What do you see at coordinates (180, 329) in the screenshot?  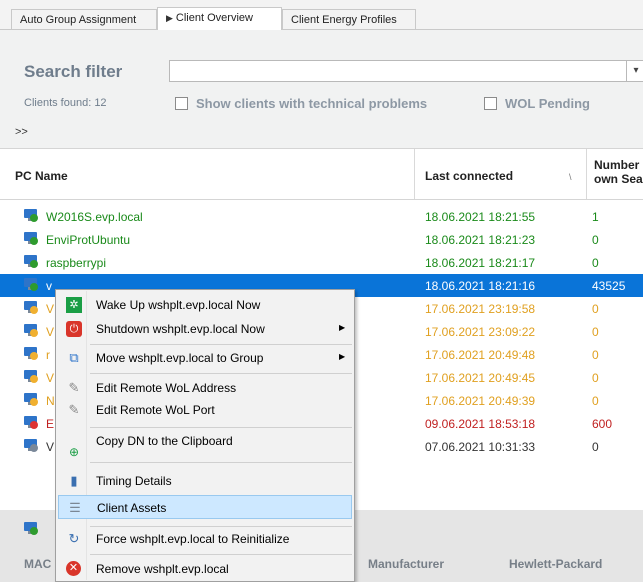 I see `menu-item-label: Shutdown wshplt.evp.local Now` at bounding box center [180, 329].